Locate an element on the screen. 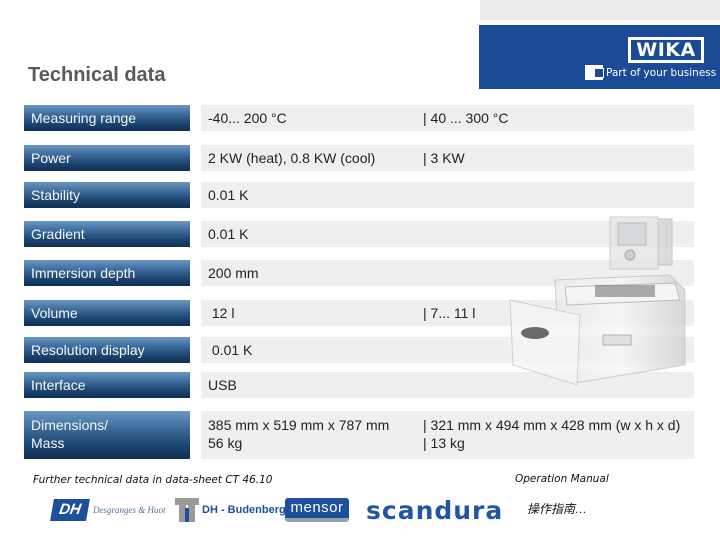 The height and width of the screenshot is (540, 720). scandura-logo-text: scandura is located at coordinates (435, 510).